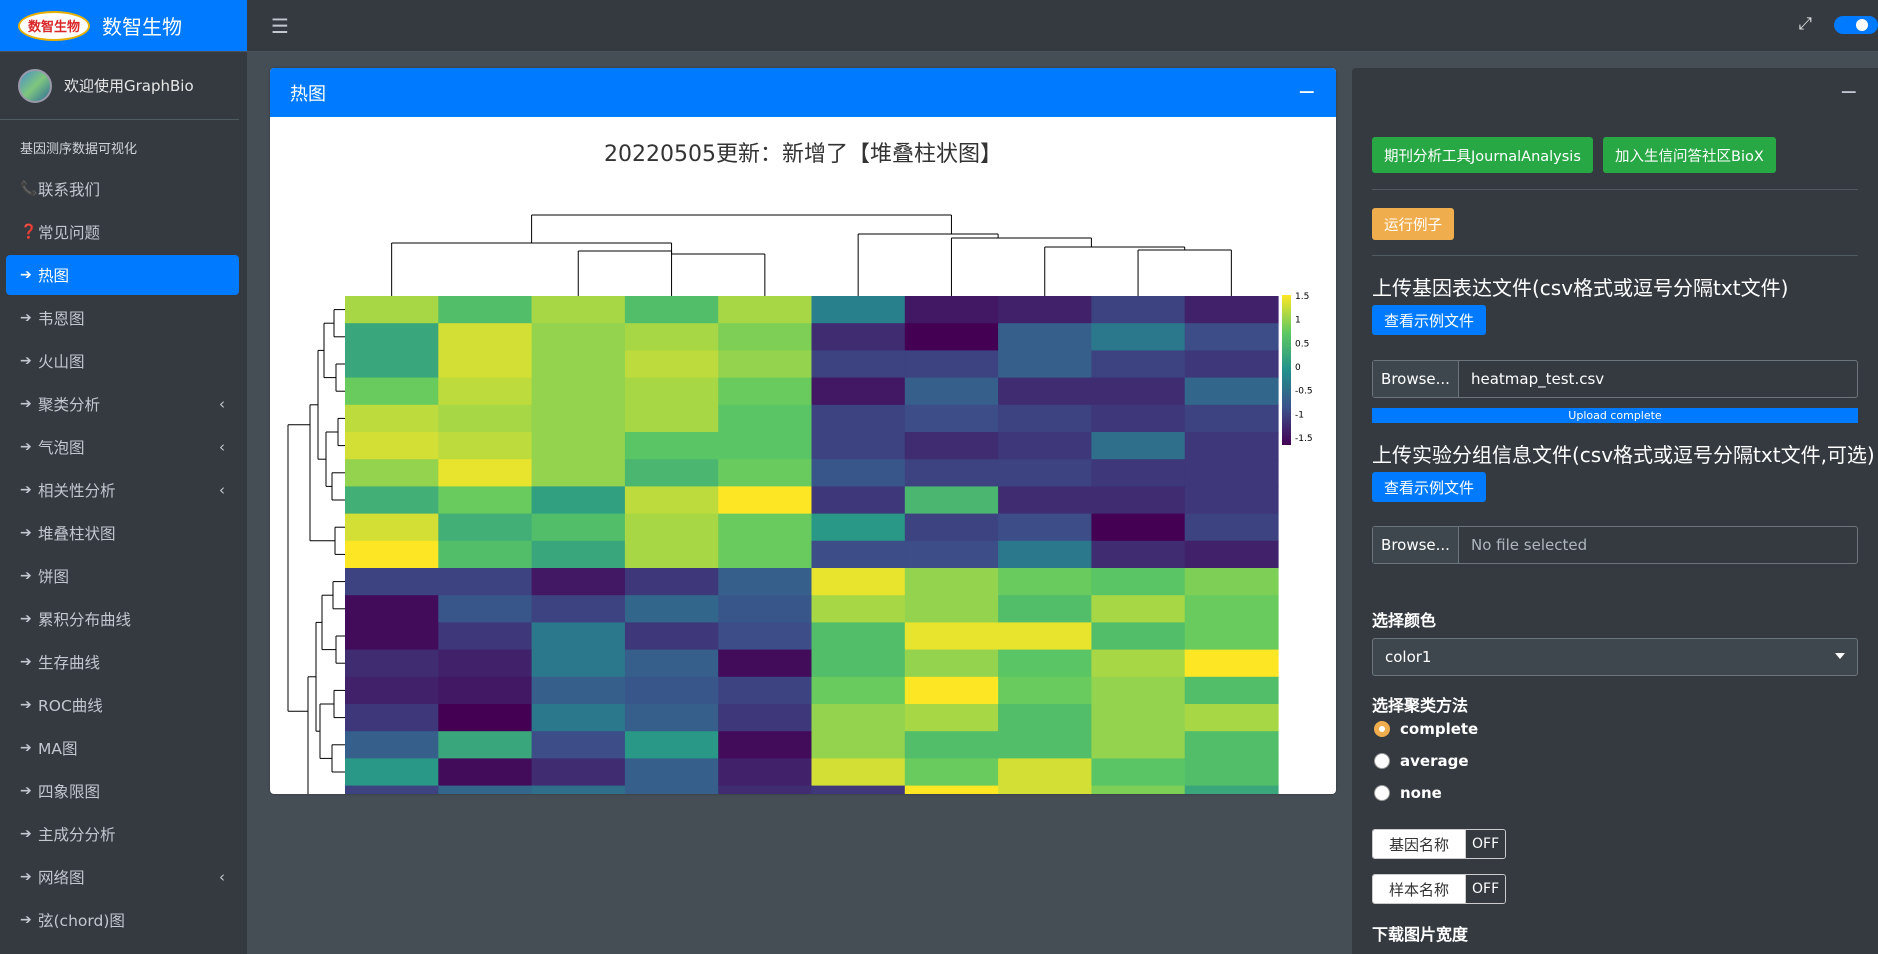  I want to click on legend-tick-label: -1, so click(1299, 415).